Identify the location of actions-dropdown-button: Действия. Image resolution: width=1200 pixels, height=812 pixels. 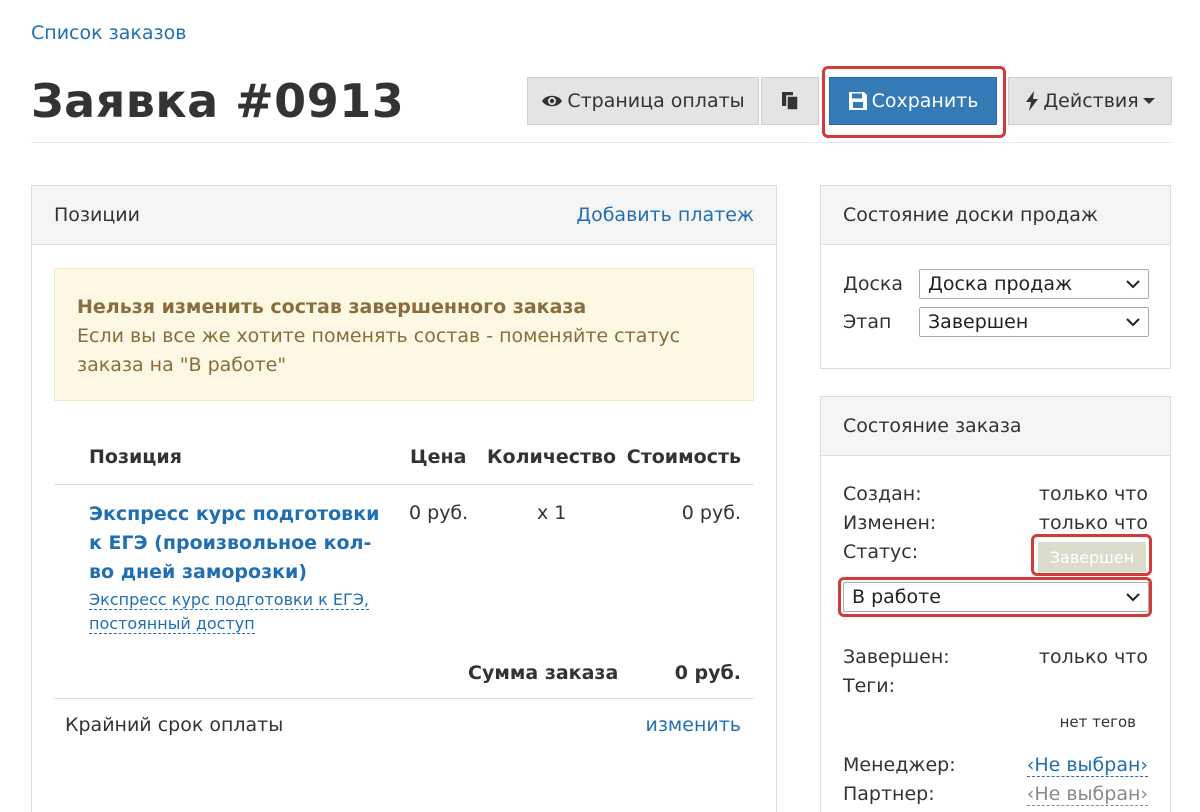
(1090, 101).